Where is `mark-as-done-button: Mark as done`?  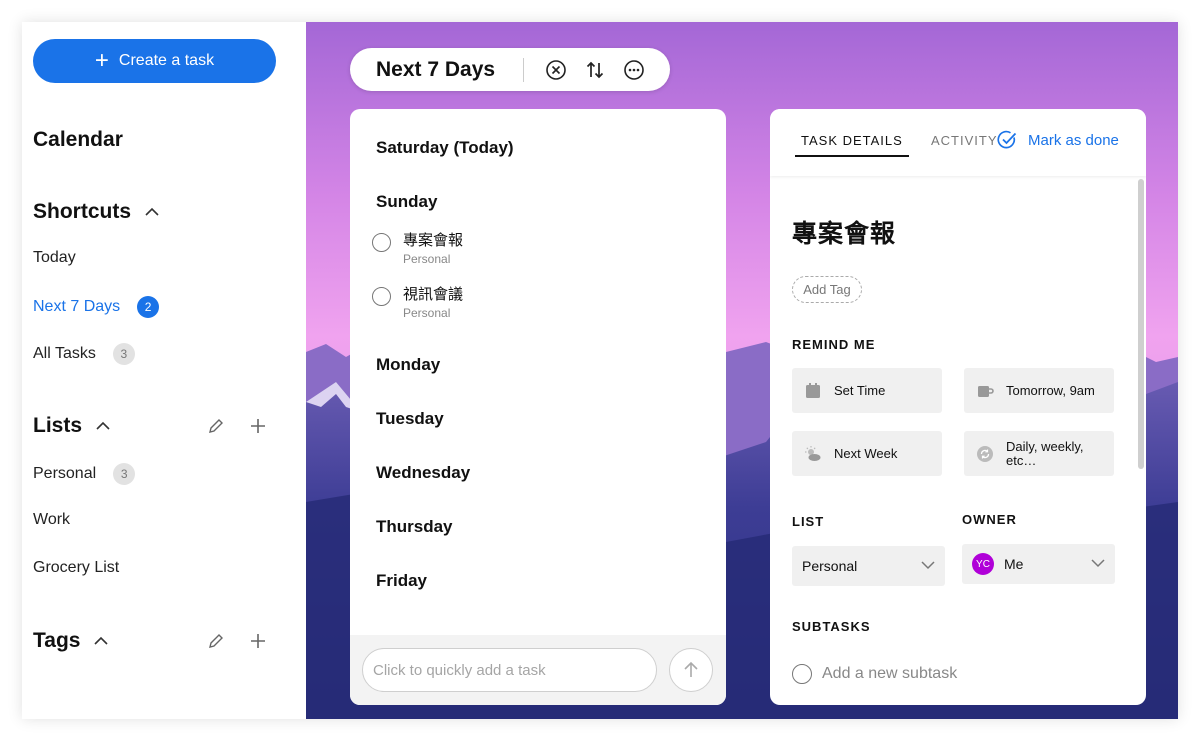
mark-as-done-button: Mark as done is located at coordinates (1057, 140).